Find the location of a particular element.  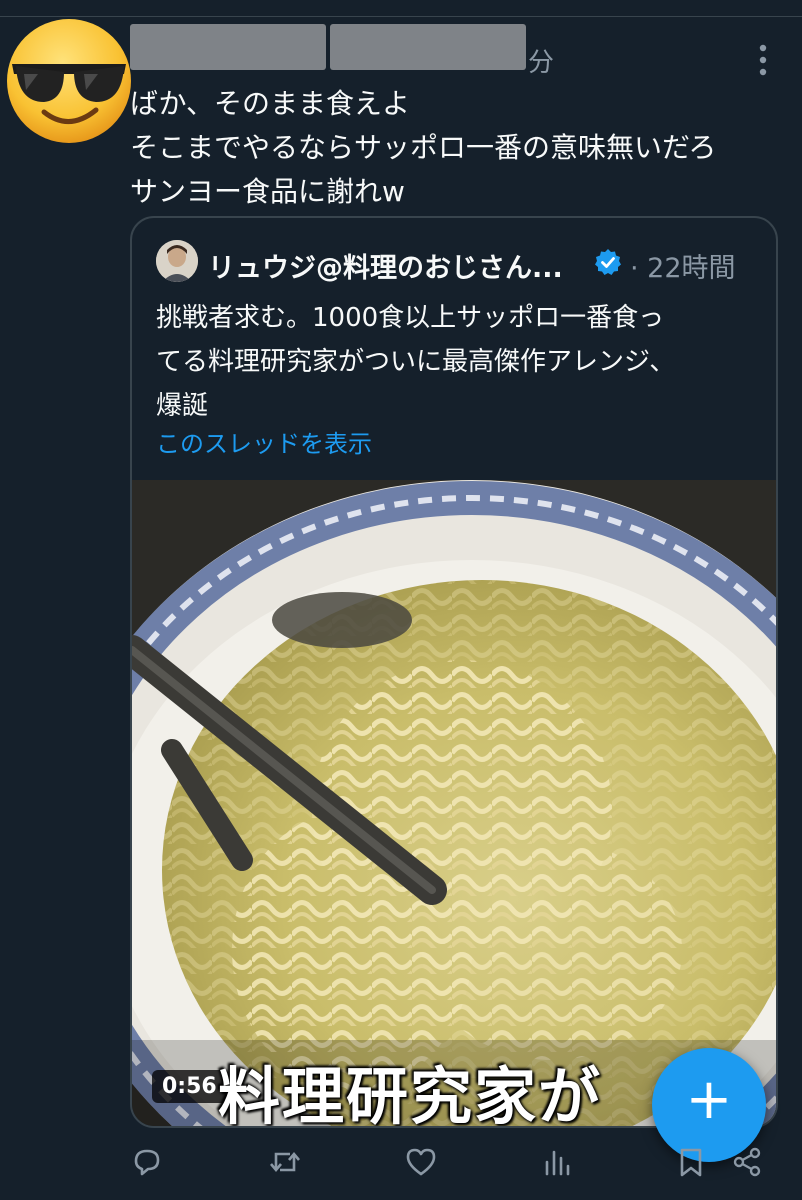

tweet-line: ばか、そのまま食えよ is located at coordinates (270, 103).